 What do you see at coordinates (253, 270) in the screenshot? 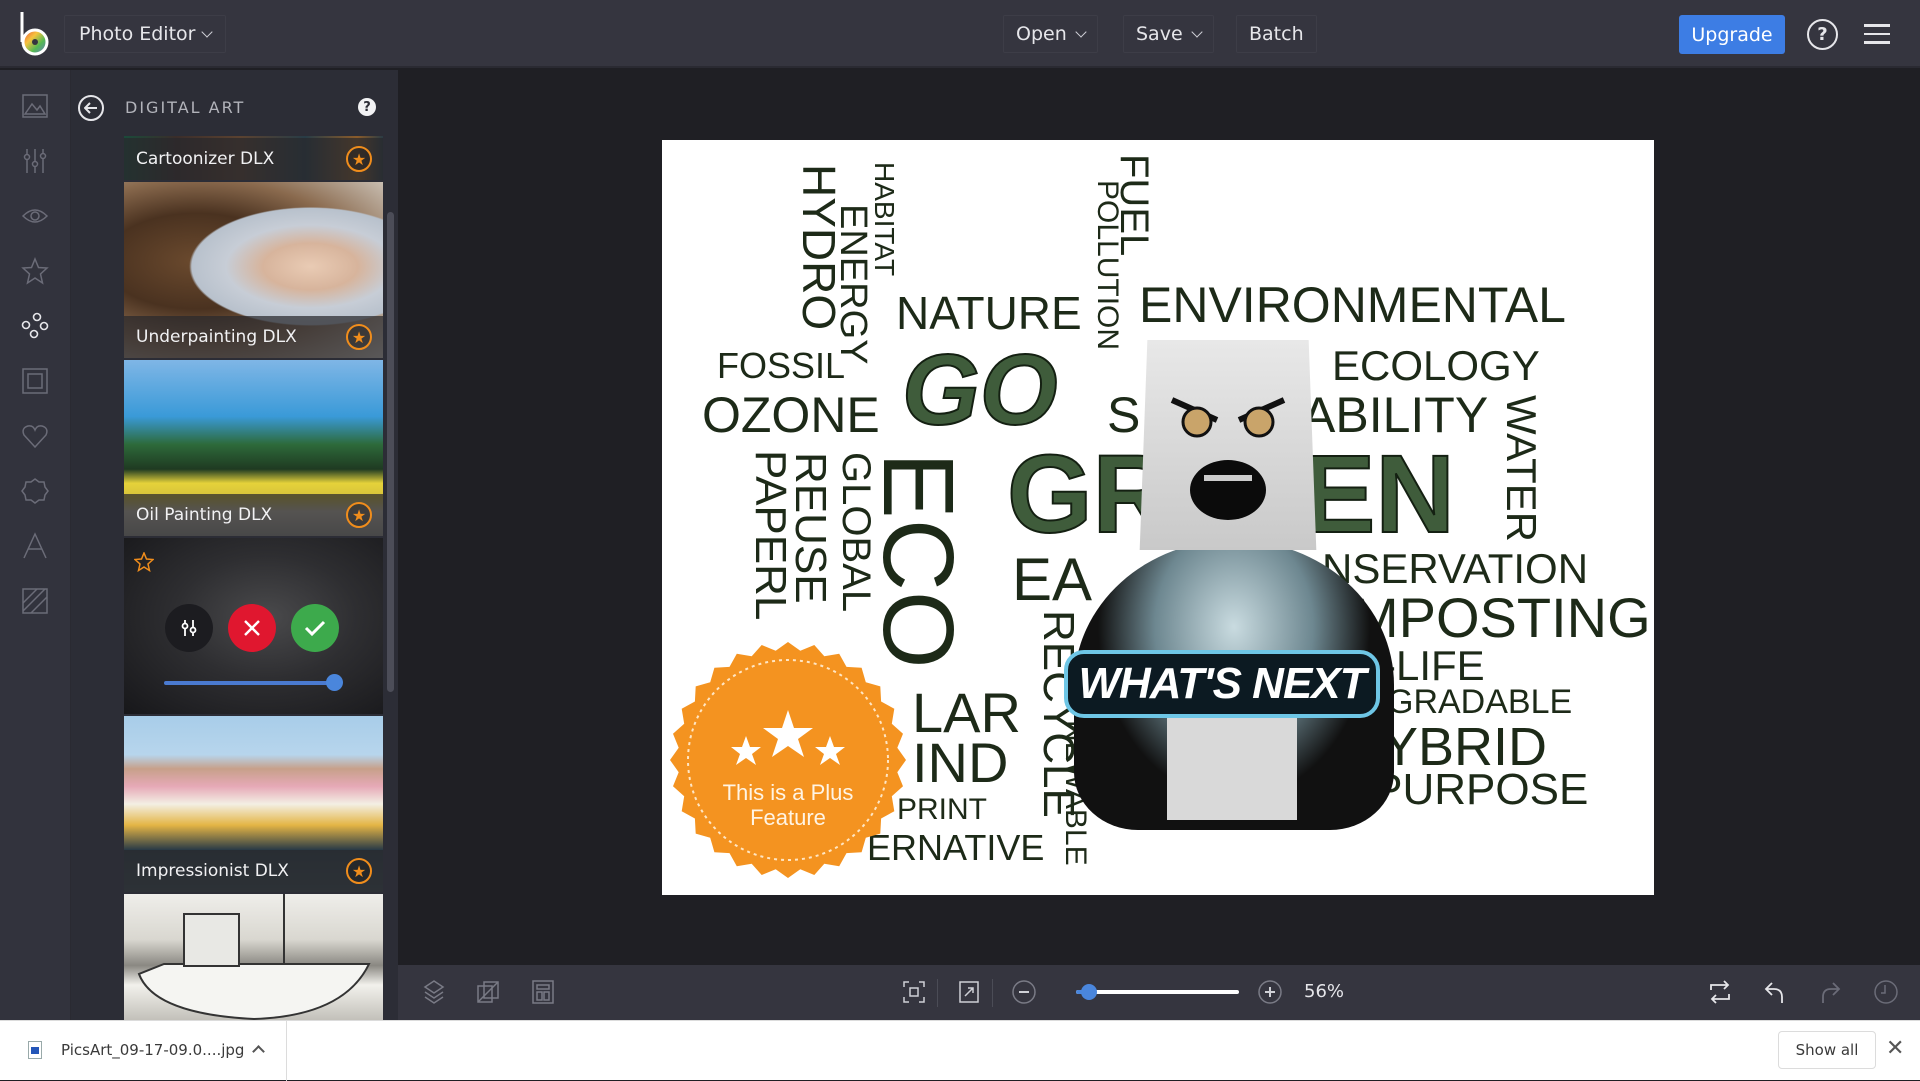
I see `effect-card-underpainting: Underpainting DLX ★` at bounding box center [253, 270].